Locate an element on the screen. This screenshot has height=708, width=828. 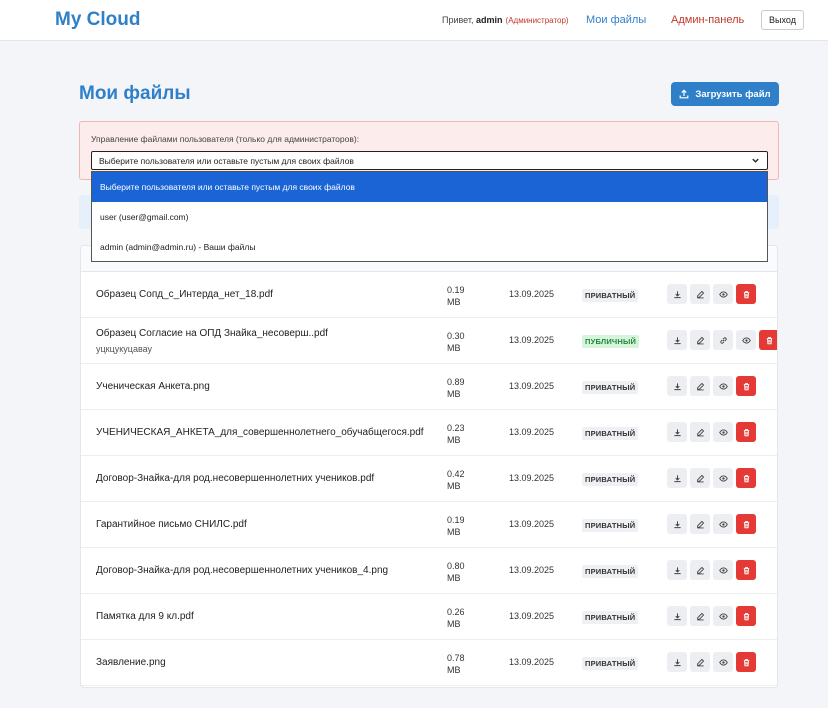
dropdown-option: user (user@gmail.com) is located at coordinates (429, 217).